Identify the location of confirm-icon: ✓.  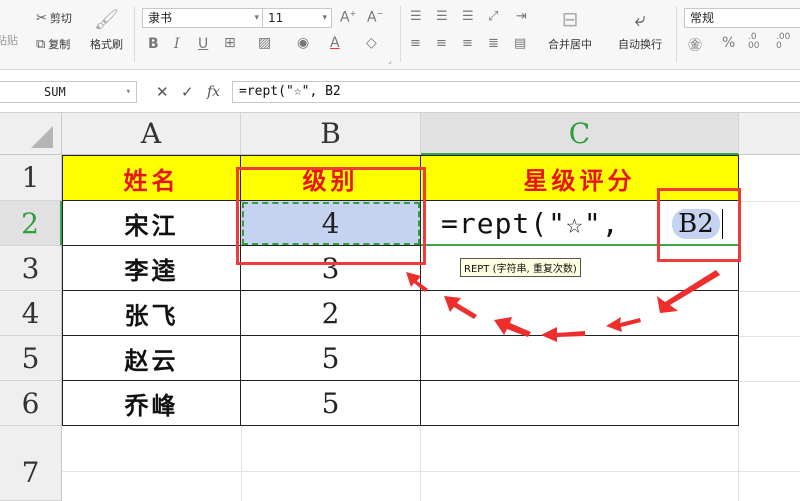
(187, 92).